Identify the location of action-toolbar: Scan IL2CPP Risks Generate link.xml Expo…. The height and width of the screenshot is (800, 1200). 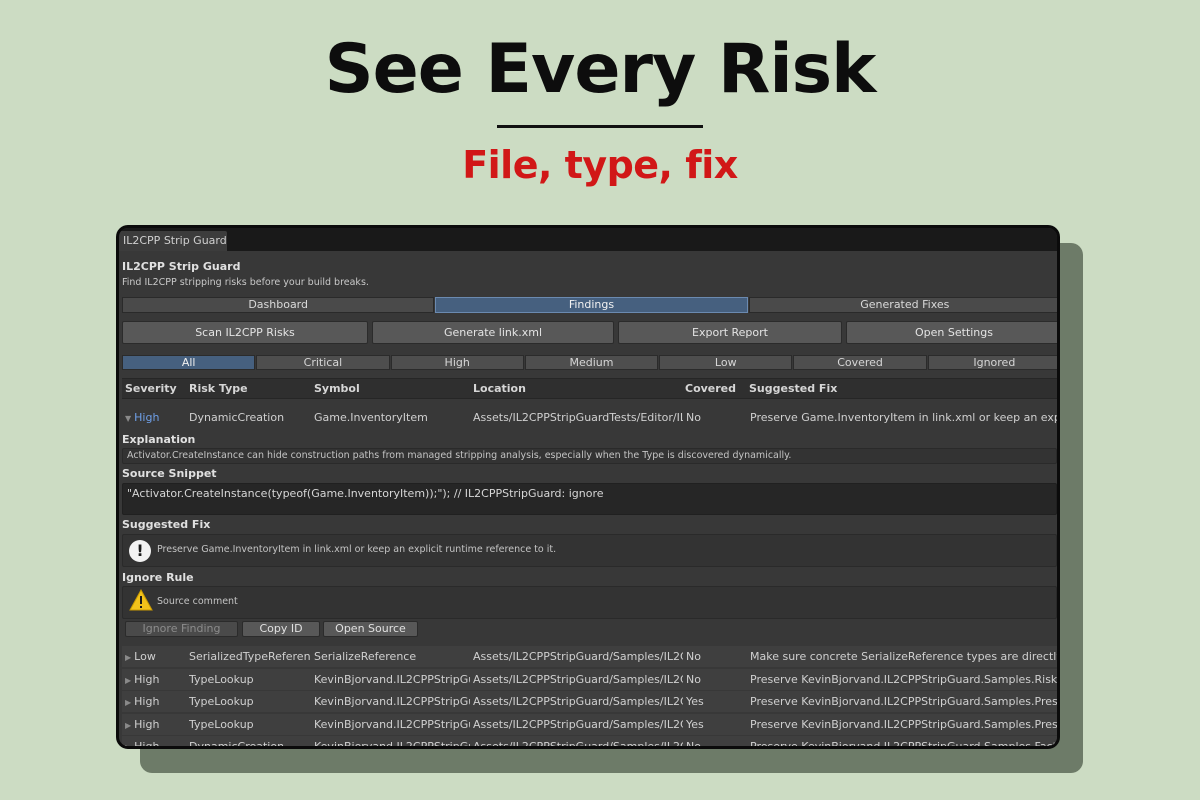
(589, 333).